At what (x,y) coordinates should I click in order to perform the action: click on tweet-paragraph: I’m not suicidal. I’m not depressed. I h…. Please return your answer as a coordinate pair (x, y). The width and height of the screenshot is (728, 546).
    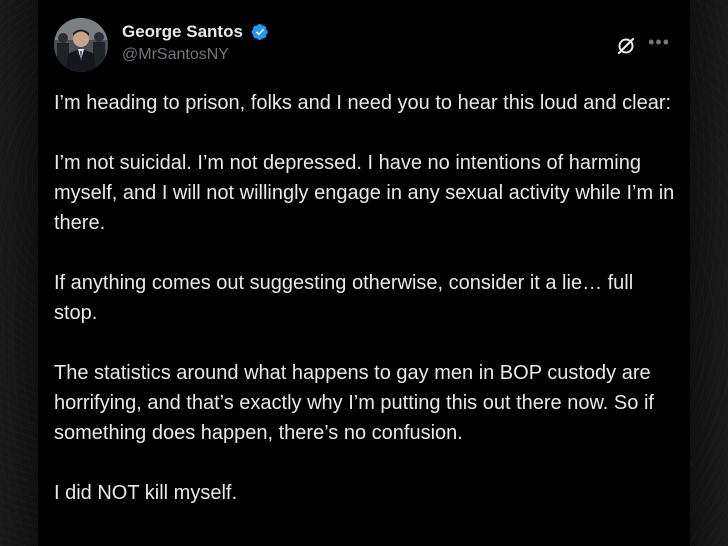
    Looking at the image, I should click on (364, 193).